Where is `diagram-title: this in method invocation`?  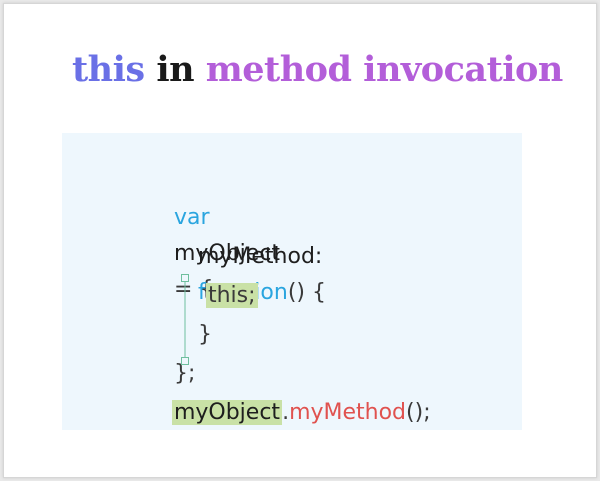 diagram-title: this in method invocation is located at coordinates (317, 70).